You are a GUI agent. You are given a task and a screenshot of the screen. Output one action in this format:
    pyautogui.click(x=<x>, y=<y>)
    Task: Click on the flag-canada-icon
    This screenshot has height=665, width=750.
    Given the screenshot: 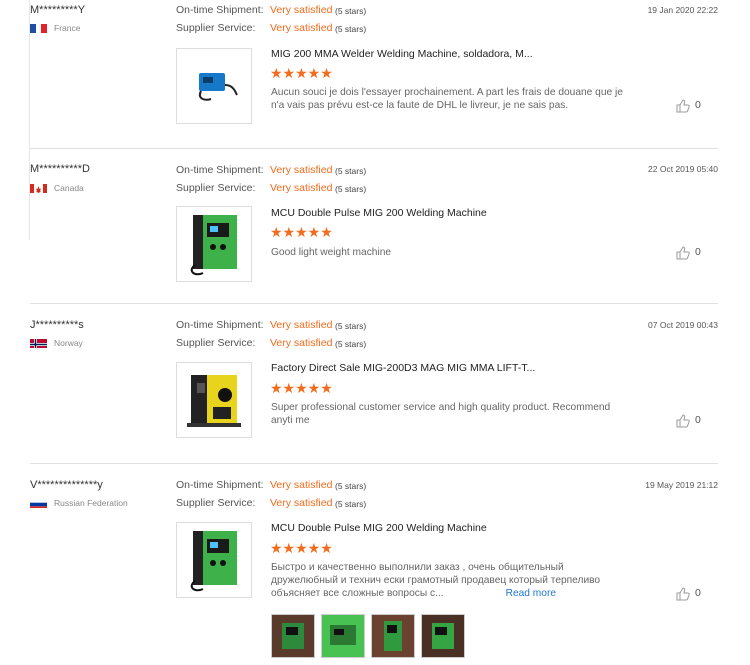 What is the action you would take?
    pyautogui.click(x=38, y=187)
    